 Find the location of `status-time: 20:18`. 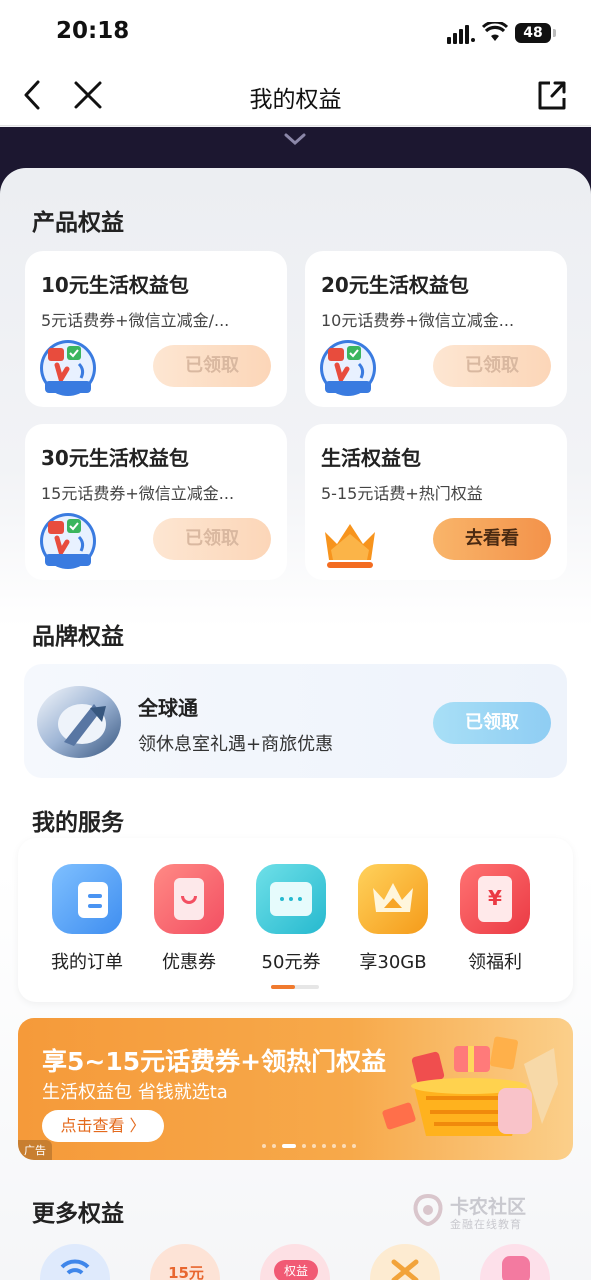

status-time: 20:18 is located at coordinates (93, 31).